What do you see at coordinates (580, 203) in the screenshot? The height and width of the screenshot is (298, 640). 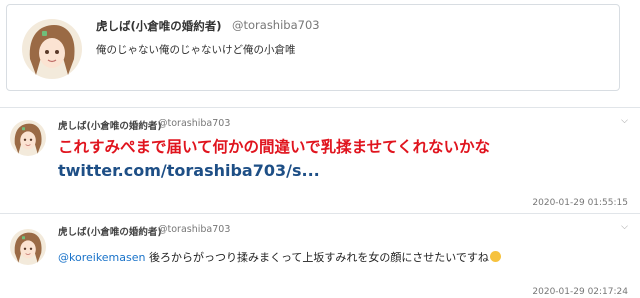 I see `tweet-timestamp: 2020-01-29 01:55:15` at bounding box center [580, 203].